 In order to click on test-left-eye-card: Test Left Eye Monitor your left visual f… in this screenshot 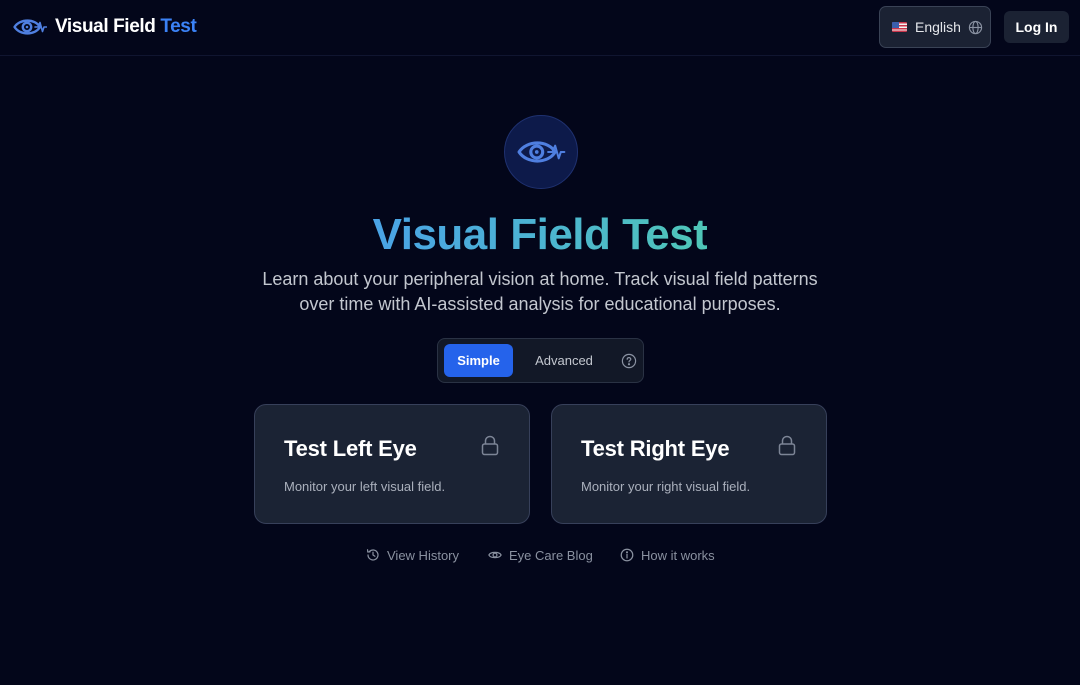, I will do `click(392, 464)`.